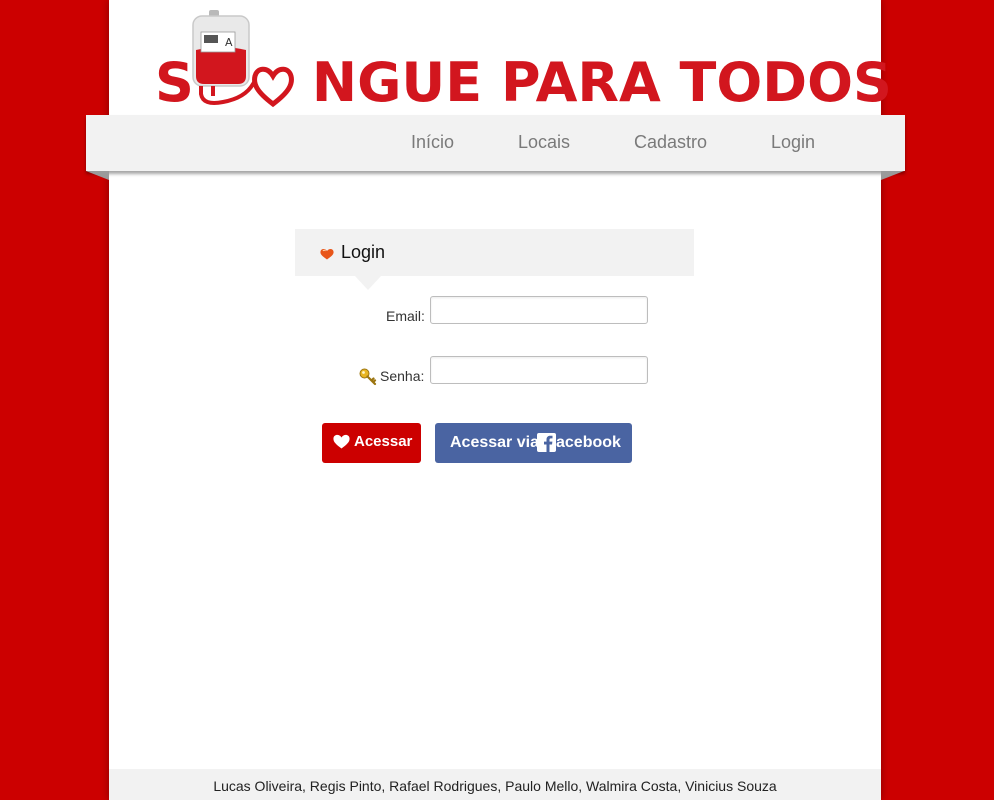 Image resolution: width=994 pixels, height=800 pixels. What do you see at coordinates (670, 142) in the screenshot?
I see `nav-item-cadastro: Cadastro` at bounding box center [670, 142].